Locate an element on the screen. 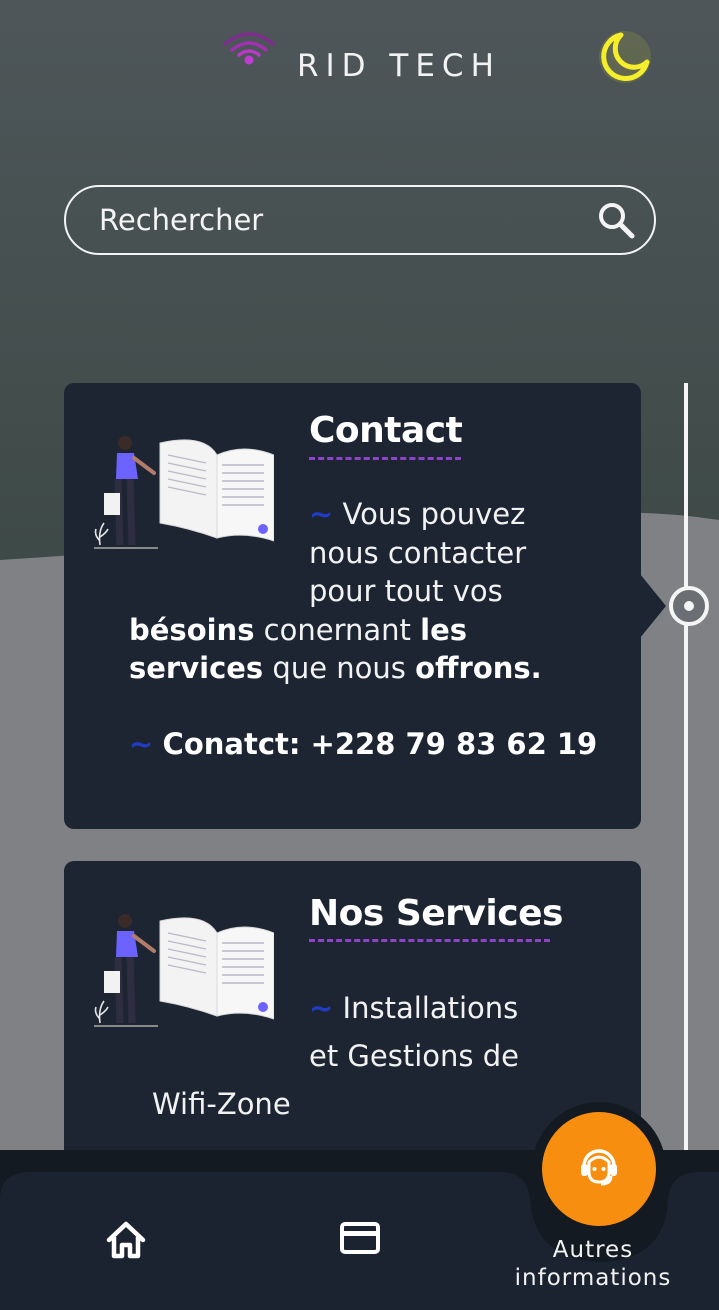 The image size is (719, 1310). bold-text: services is located at coordinates (196, 668).